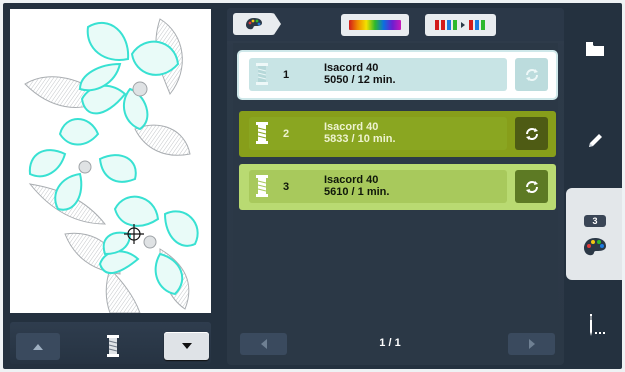 The image size is (625, 372). Describe the element at coordinates (286, 134) in the screenshot. I see `thread-index: 2` at that location.